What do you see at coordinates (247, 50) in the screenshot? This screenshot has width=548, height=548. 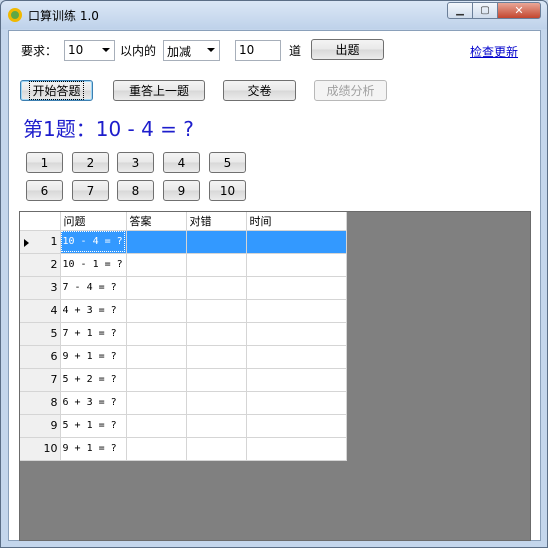 I see `question-count-value: 10` at bounding box center [247, 50].